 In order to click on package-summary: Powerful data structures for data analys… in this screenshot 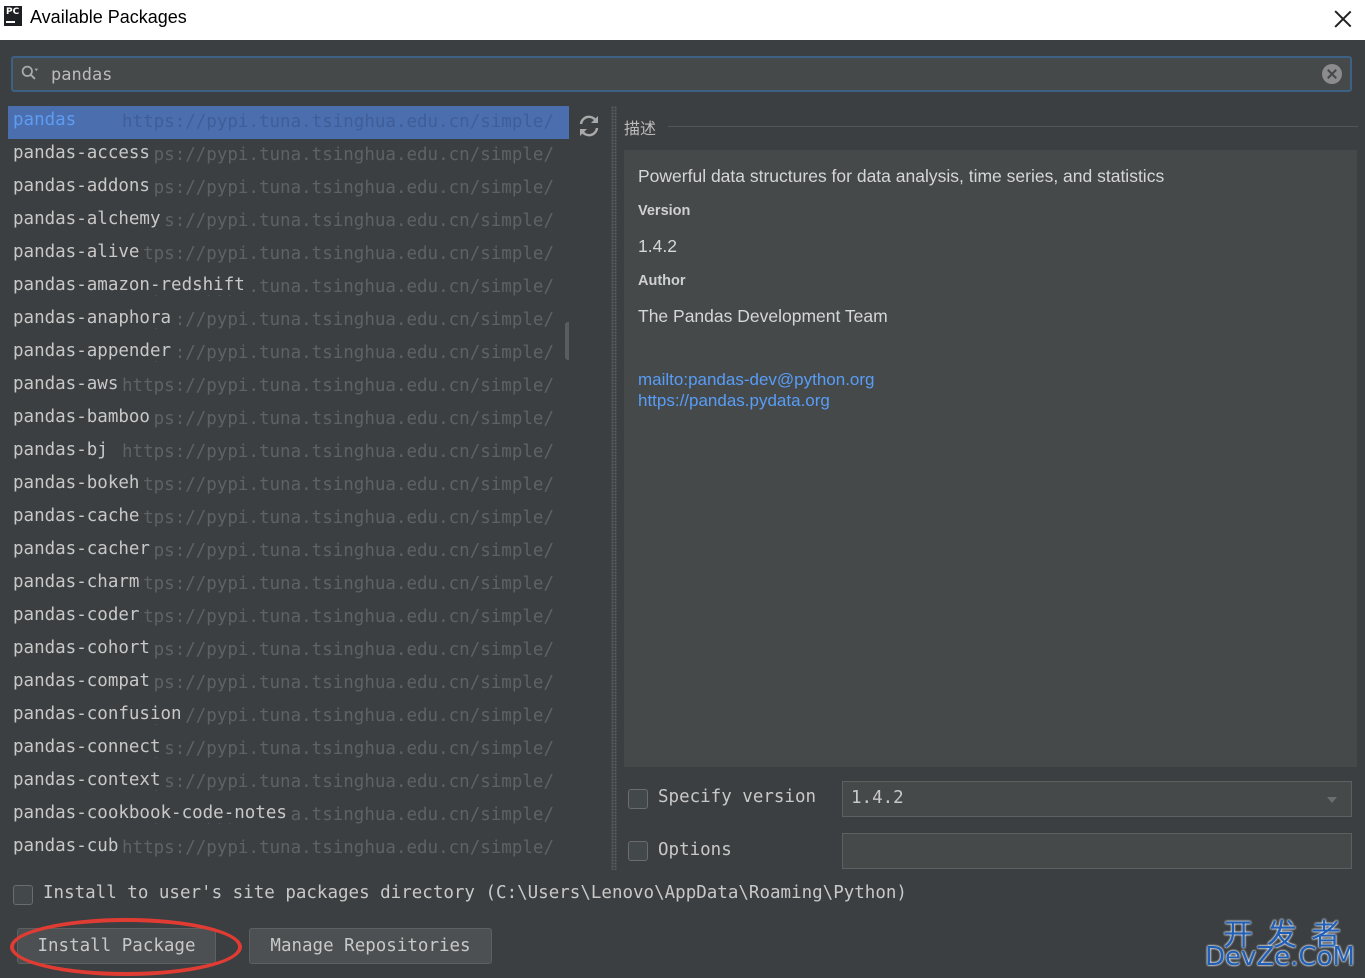, I will do `click(901, 176)`.